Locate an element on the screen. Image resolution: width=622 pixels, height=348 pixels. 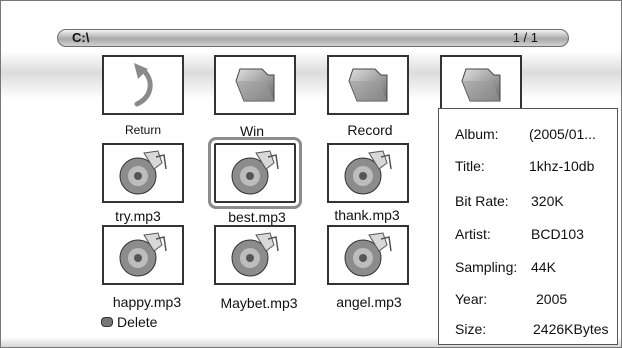
delete-label: Delete is located at coordinates (137, 322).